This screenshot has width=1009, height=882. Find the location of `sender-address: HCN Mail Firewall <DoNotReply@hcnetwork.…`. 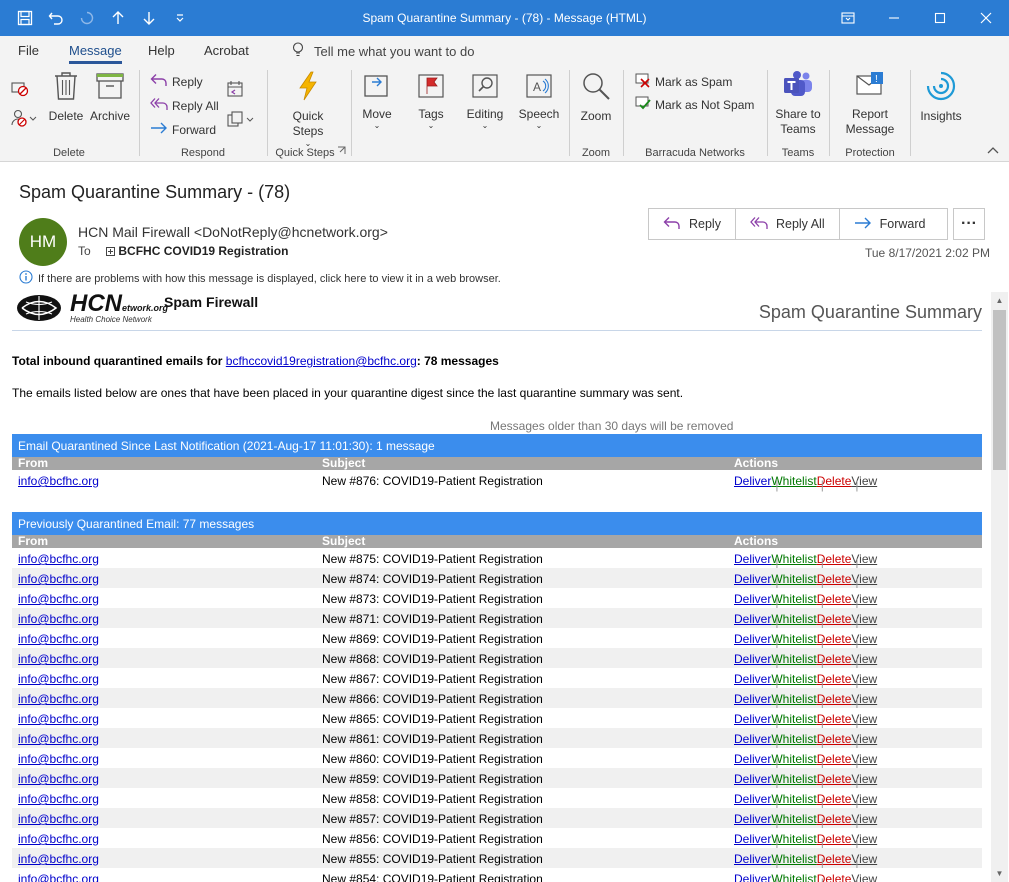

sender-address: HCN Mail Firewall <DoNotReply@hcnetwork.… is located at coordinates (233, 232).